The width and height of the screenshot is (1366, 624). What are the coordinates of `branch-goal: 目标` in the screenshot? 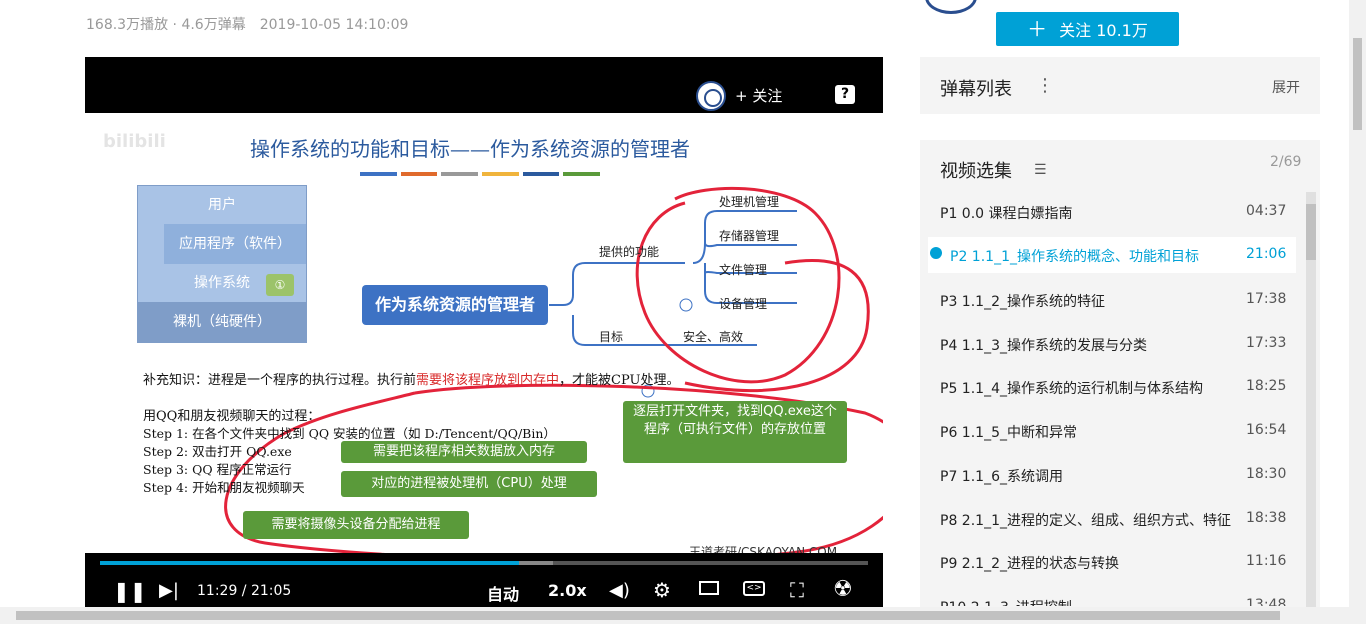 It's located at (611, 337).